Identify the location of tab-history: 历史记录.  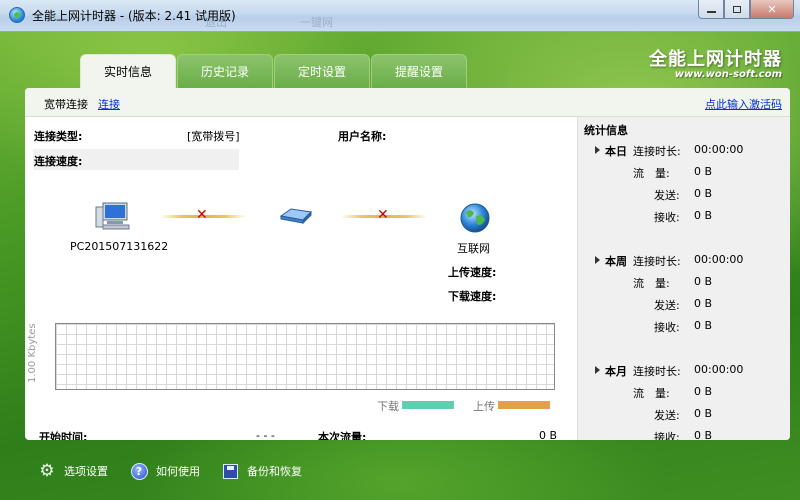
(225, 71).